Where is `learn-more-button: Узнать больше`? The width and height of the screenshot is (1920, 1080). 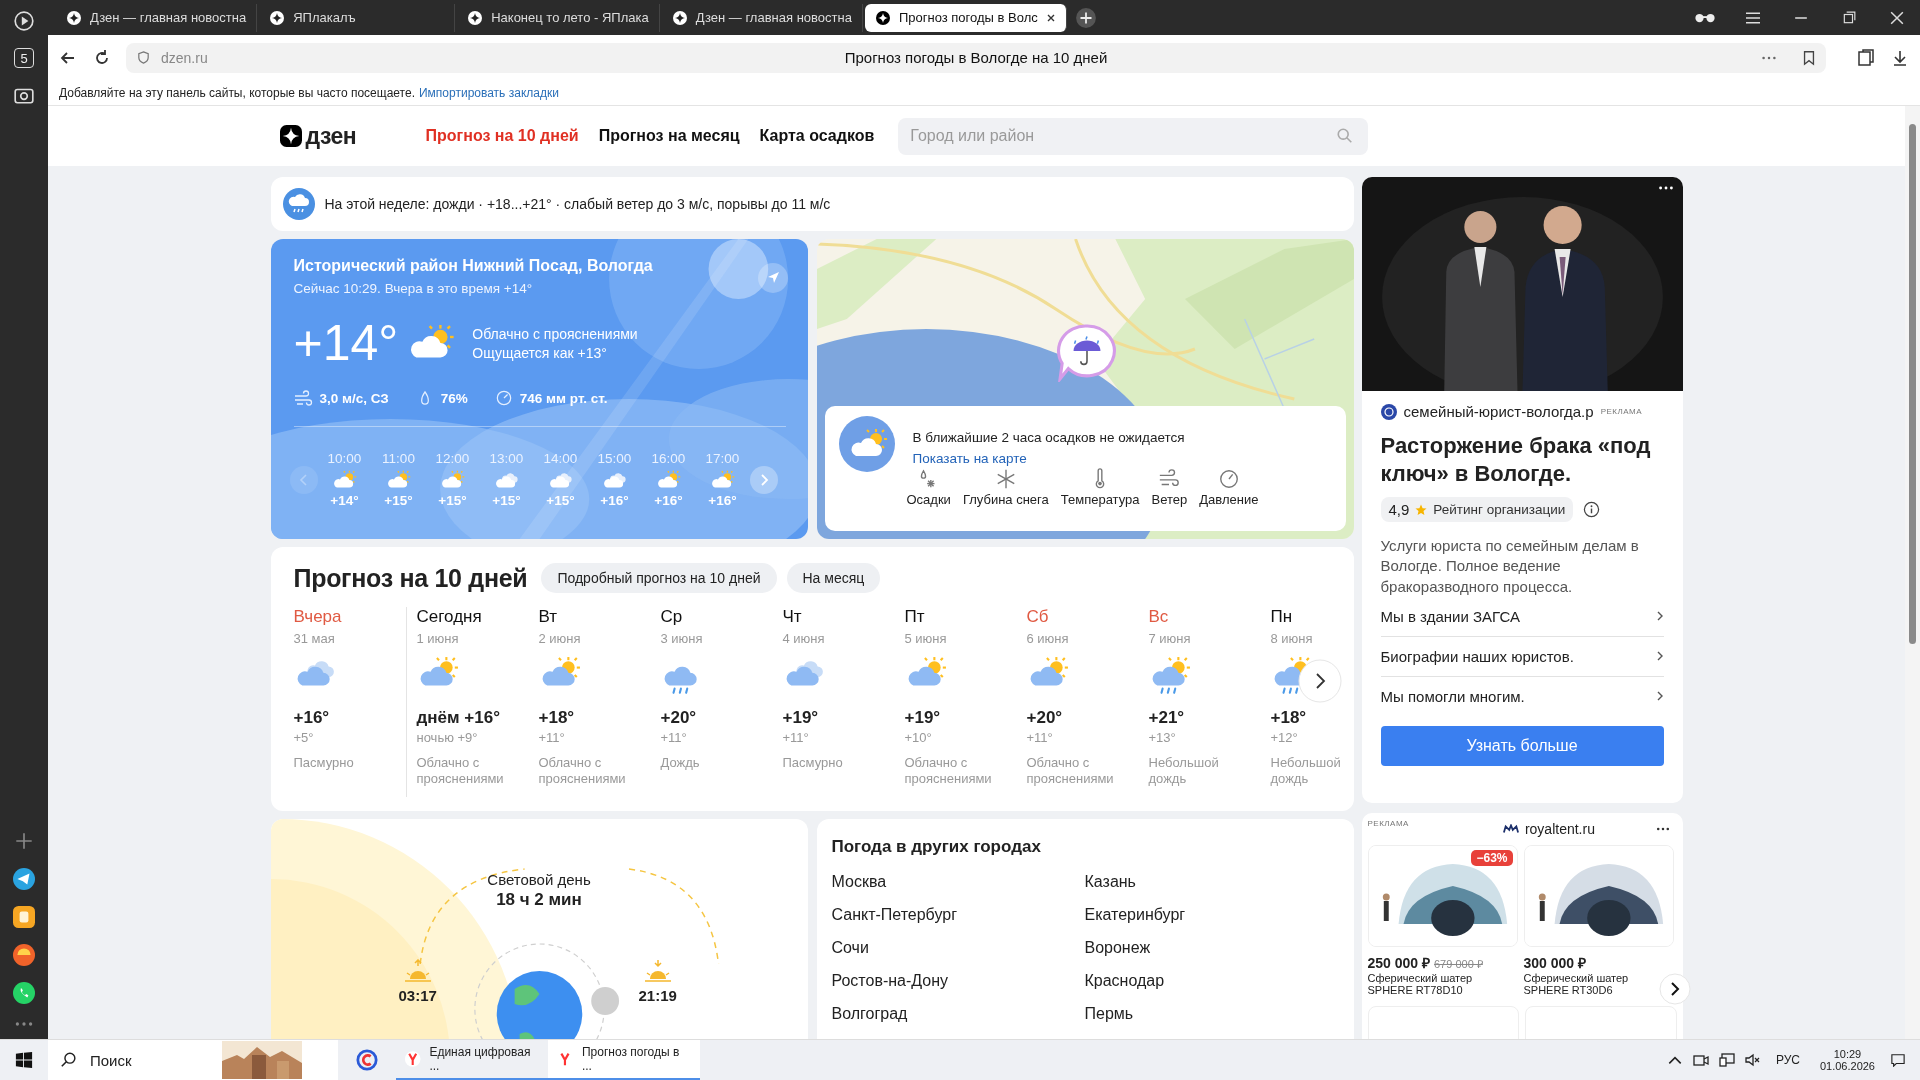 learn-more-button: Узнать больше is located at coordinates (1522, 745).